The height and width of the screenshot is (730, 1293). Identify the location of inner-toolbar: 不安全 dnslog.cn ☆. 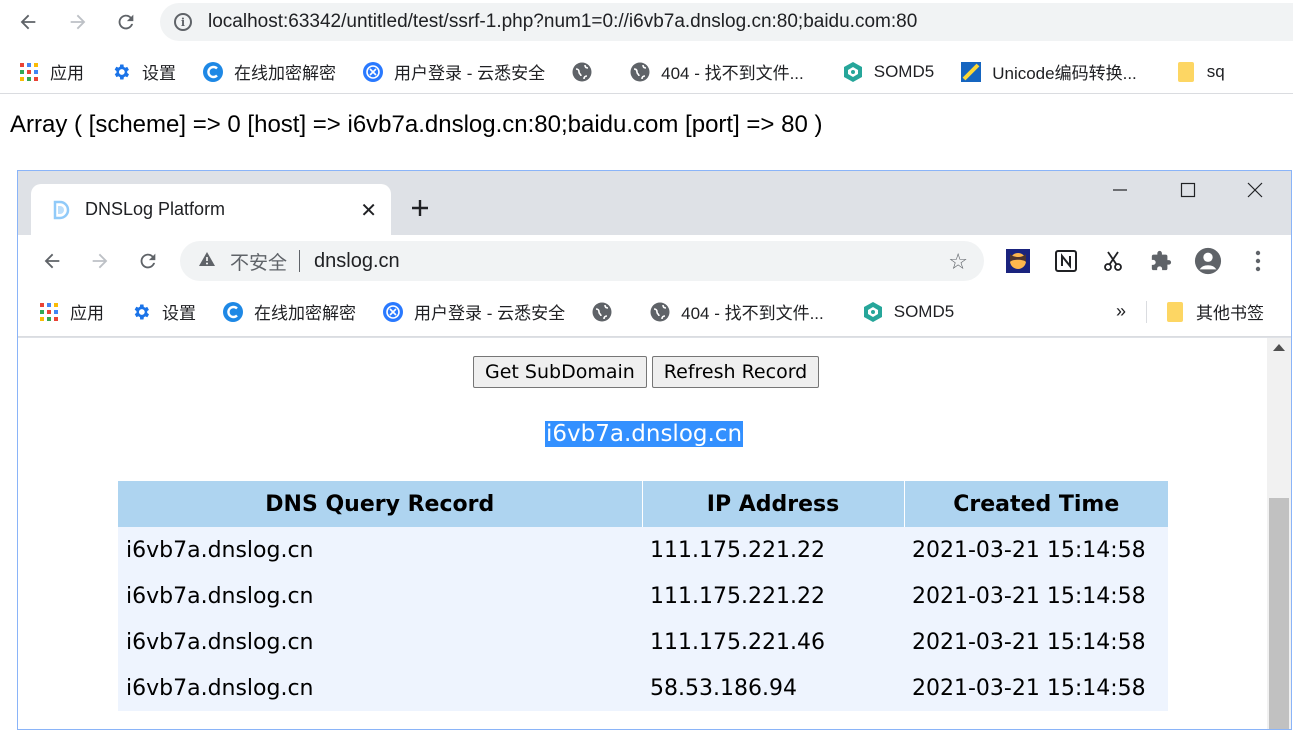
(654, 261).